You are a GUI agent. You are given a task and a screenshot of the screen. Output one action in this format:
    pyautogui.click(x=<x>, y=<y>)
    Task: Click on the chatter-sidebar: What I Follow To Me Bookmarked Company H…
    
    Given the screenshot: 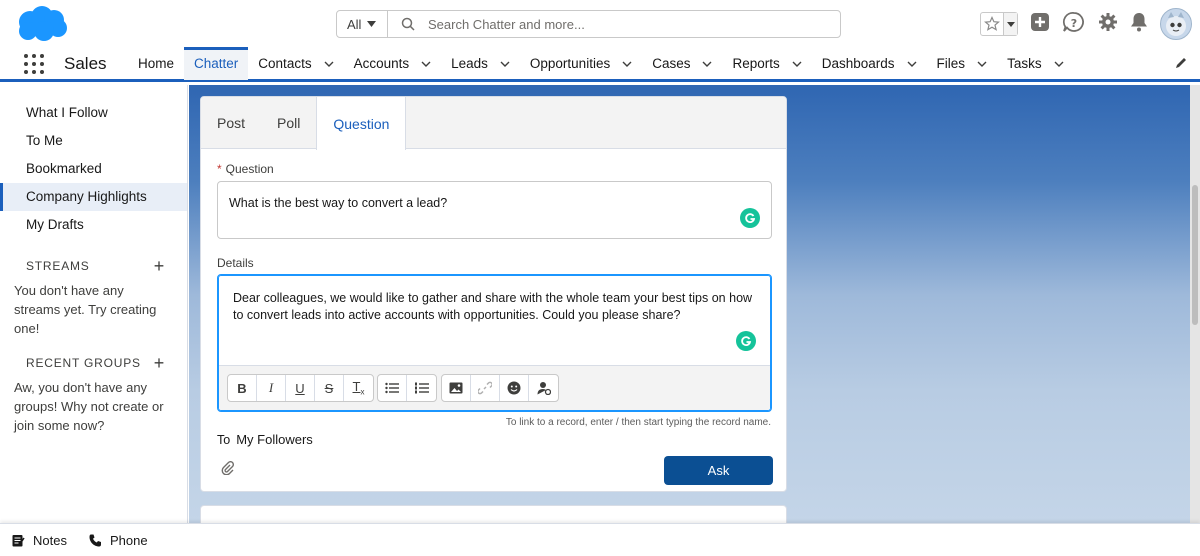 What is the action you would take?
    pyautogui.click(x=94, y=304)
    